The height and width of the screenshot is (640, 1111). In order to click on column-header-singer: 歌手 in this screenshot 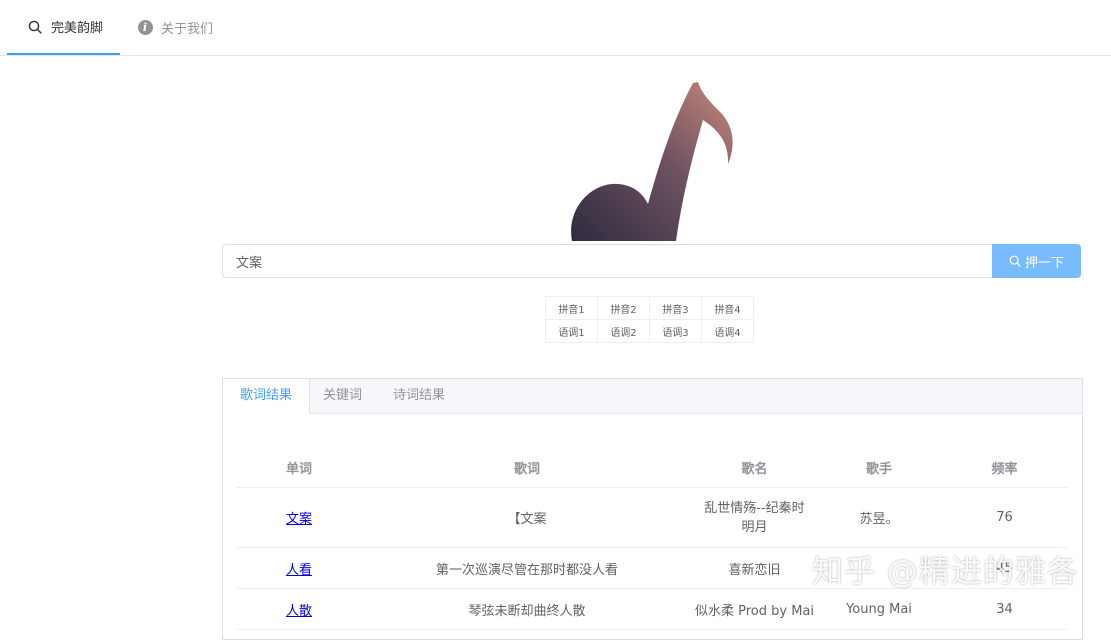, I will do `click(879, 467)`.